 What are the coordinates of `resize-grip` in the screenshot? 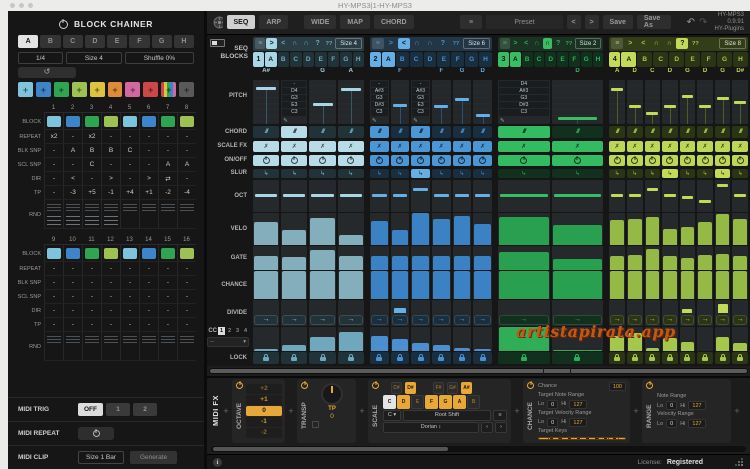 It's located at (739, 462).